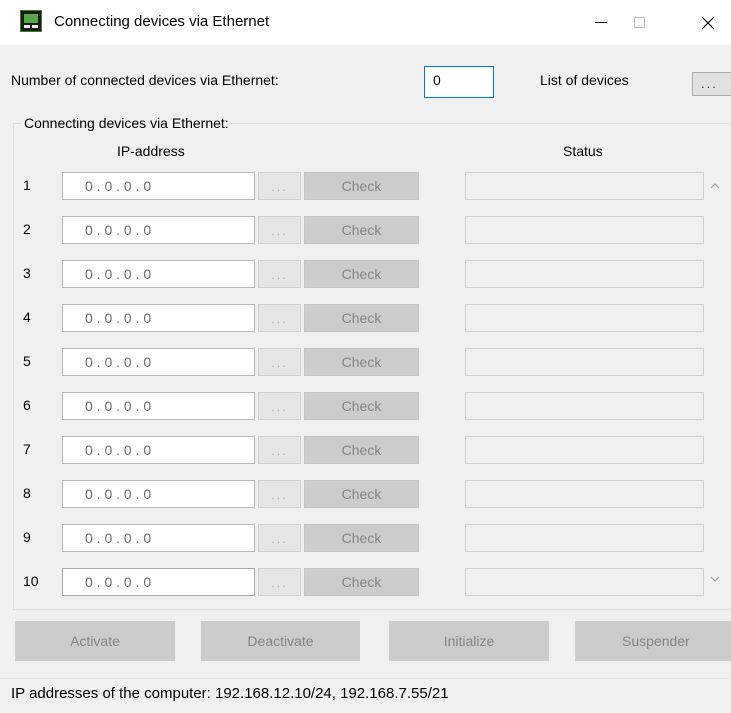 Image resolution: width=731 pixels, height=713 pixels. I want to click on scroll-up-icon, so click(715, 186).